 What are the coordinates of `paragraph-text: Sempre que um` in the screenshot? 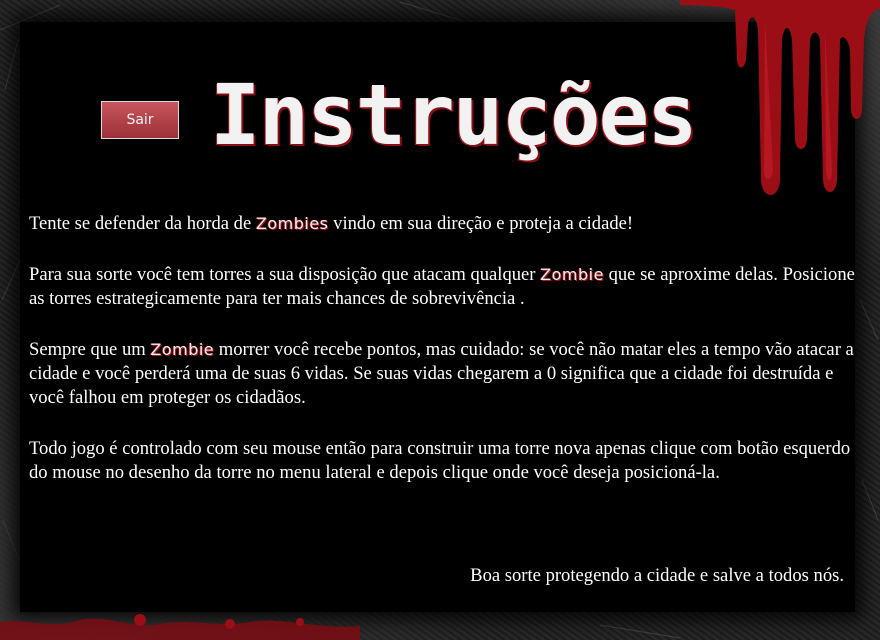 It's located at (90, 349).